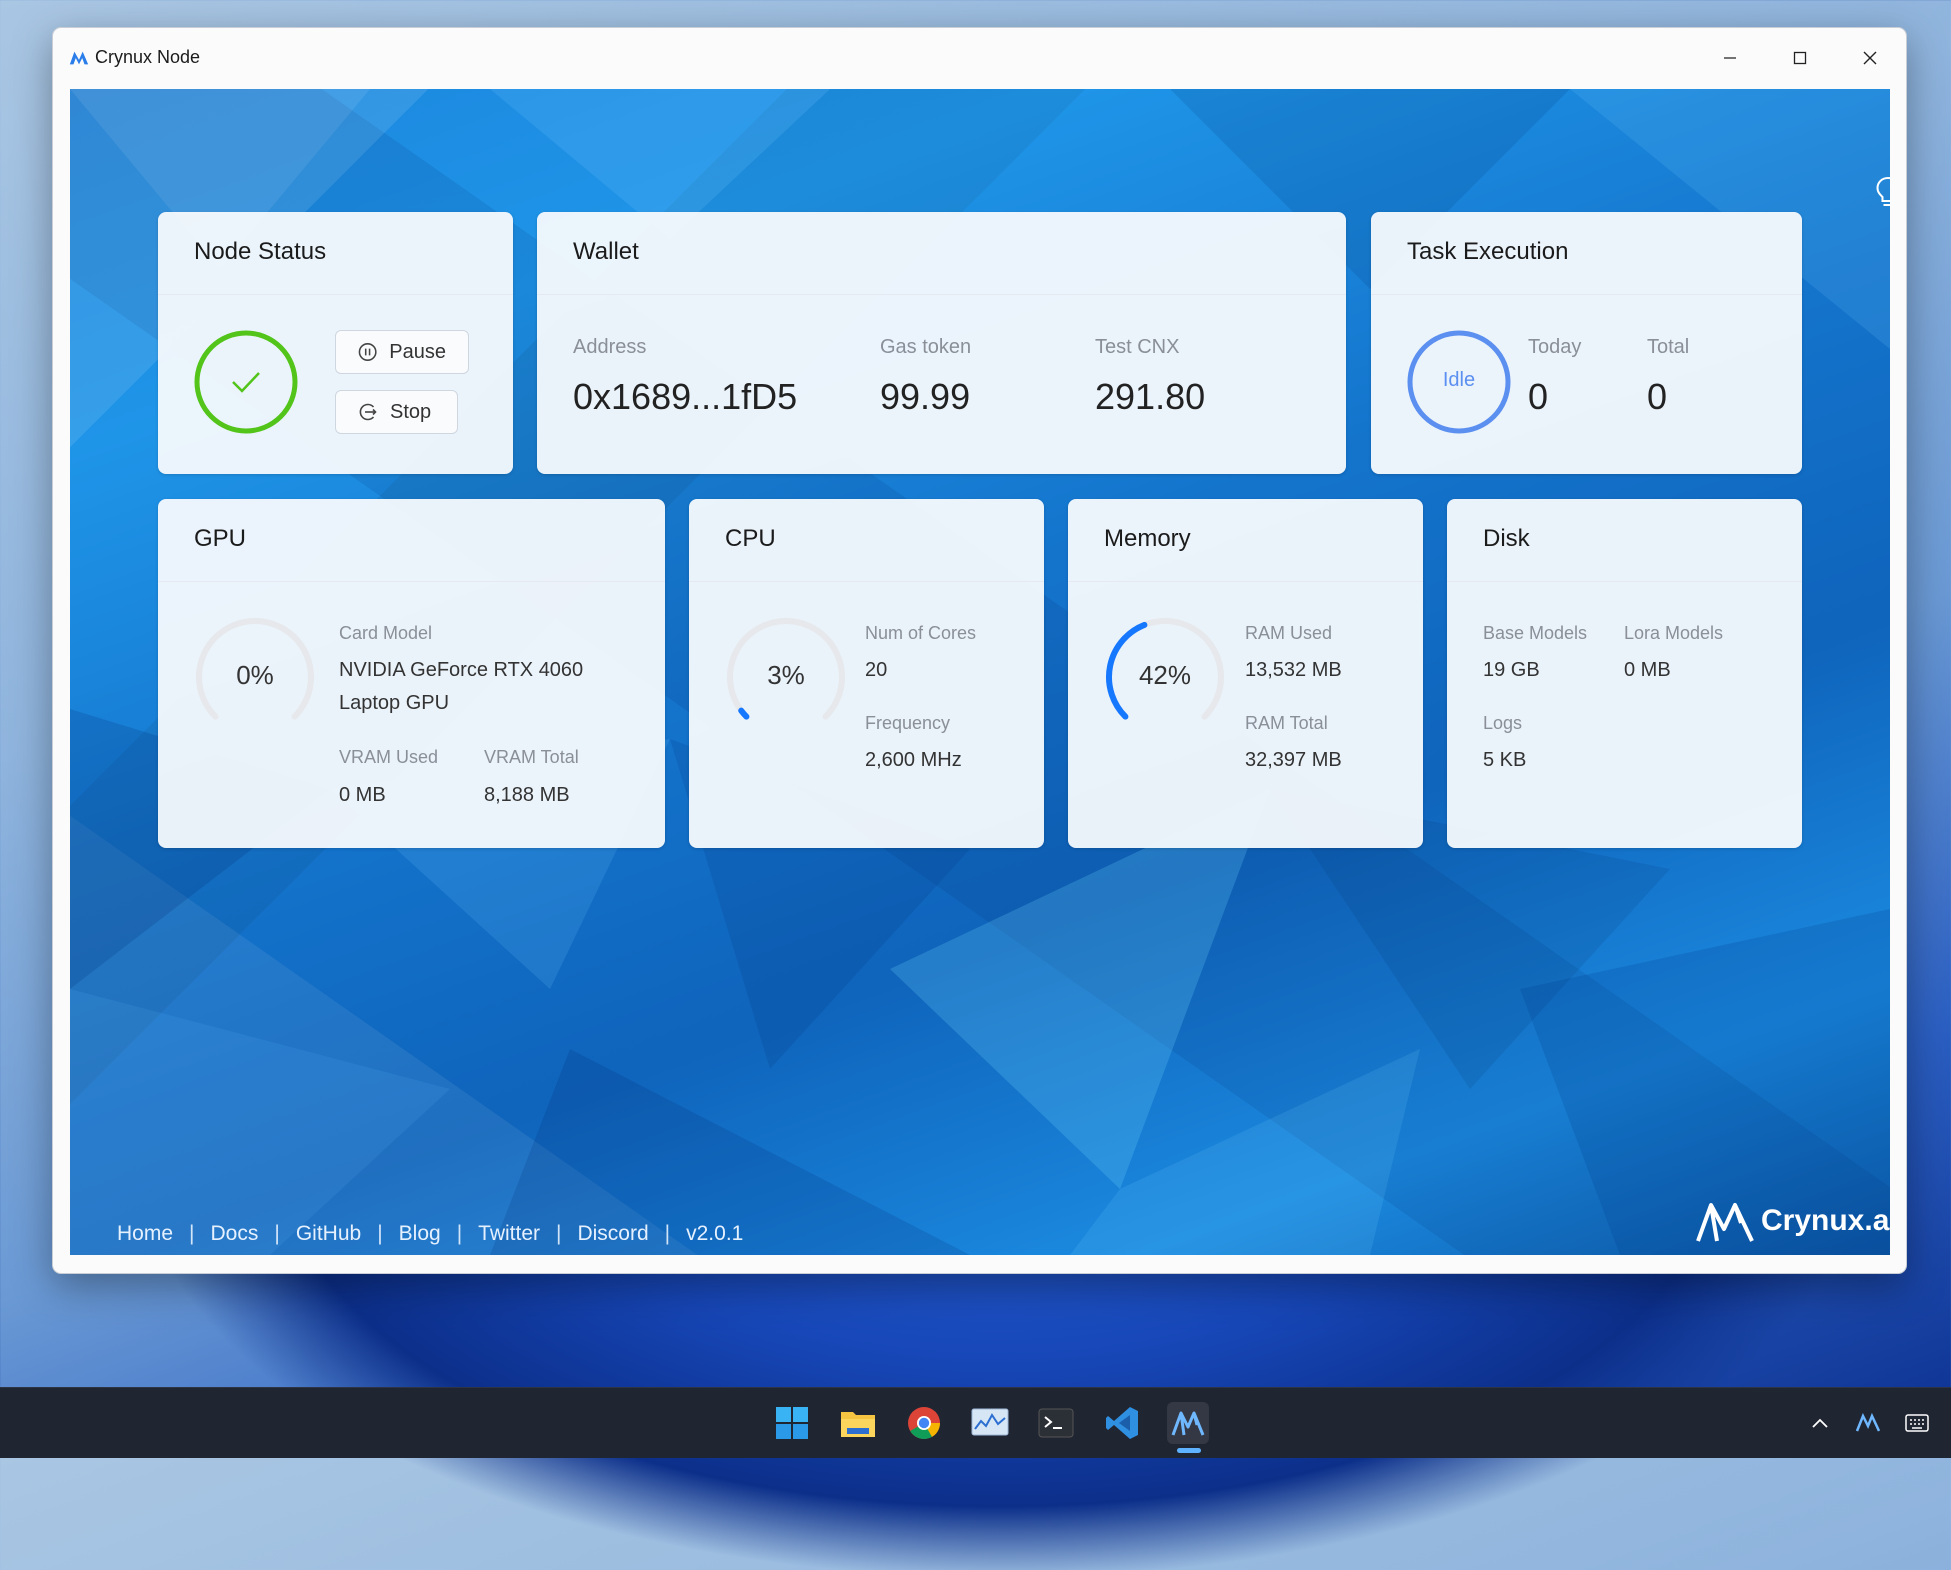 The height and width of the screenshot is (1570, 1951). I want to click on windows-logo, so click(792, 1423).